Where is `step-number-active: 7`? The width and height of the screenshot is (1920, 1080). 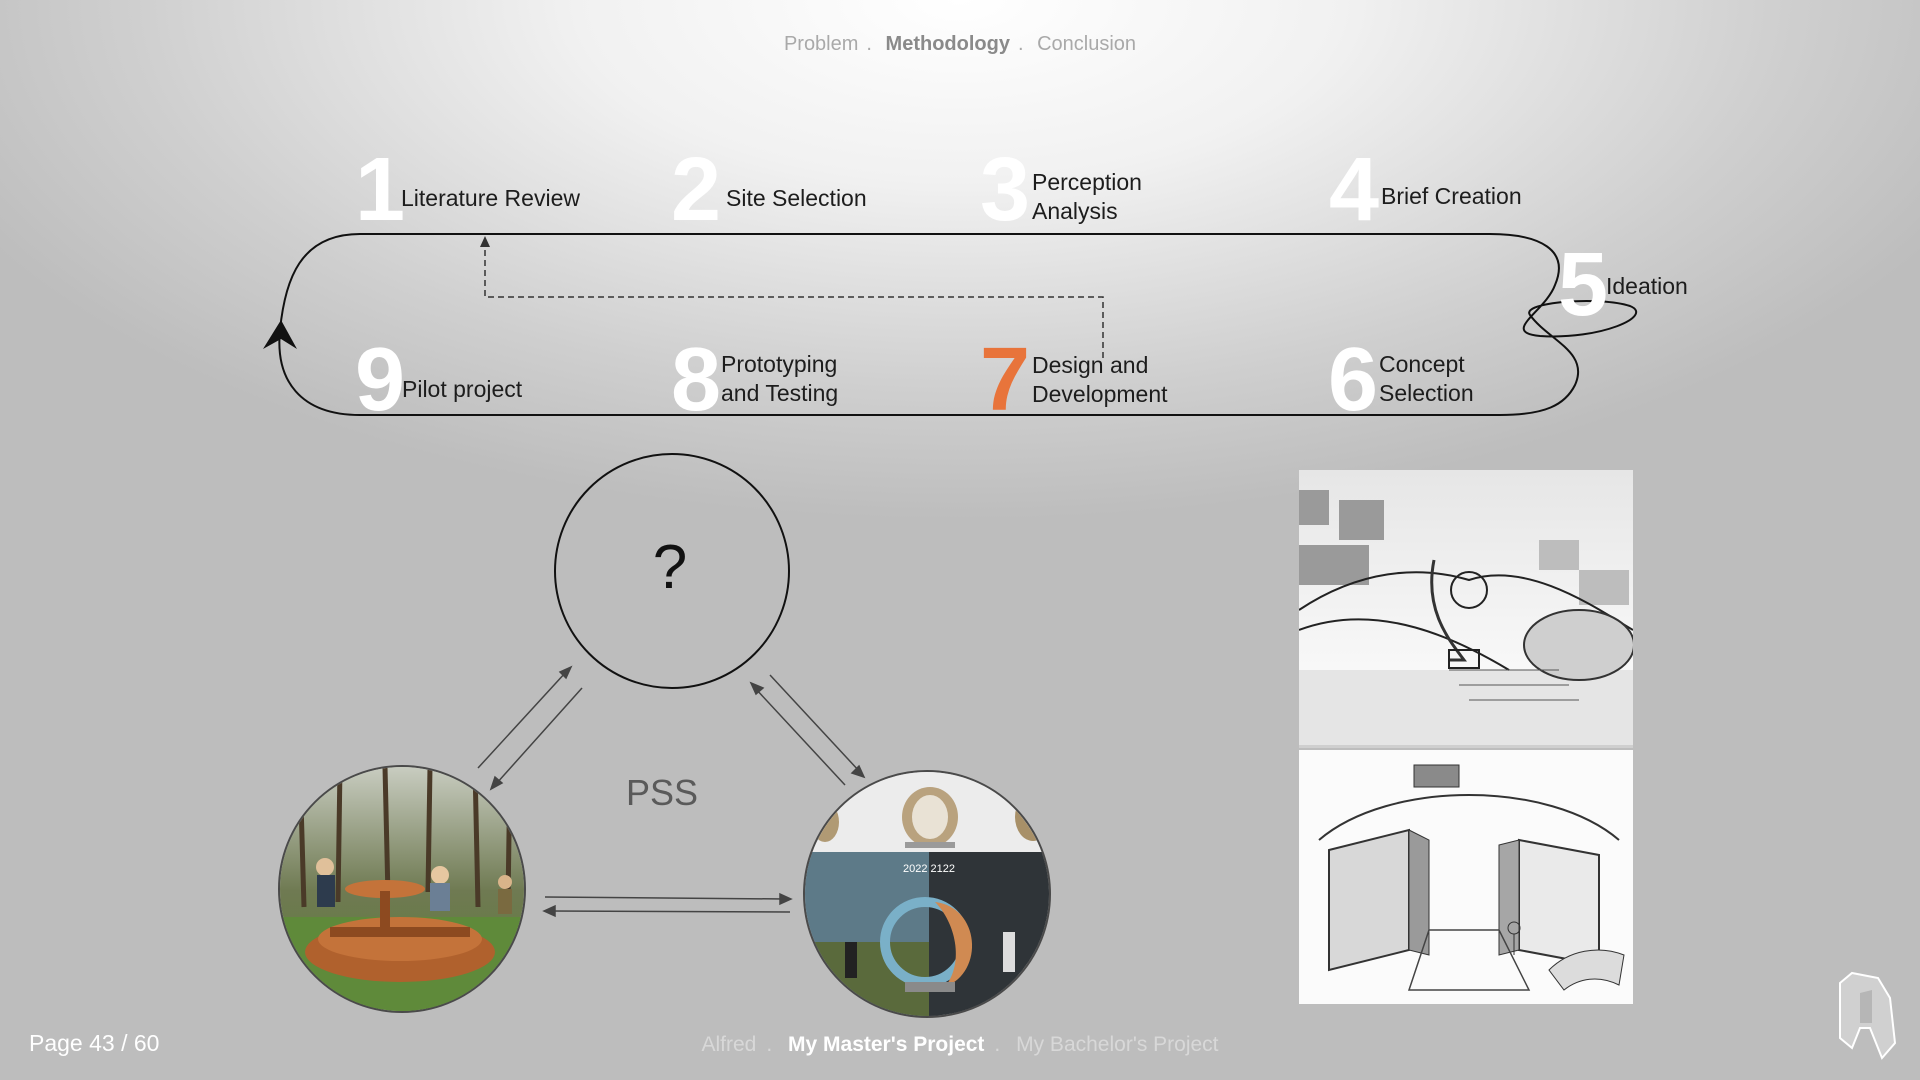
step-number-active: 7 is located at coordinates (1005, 380).